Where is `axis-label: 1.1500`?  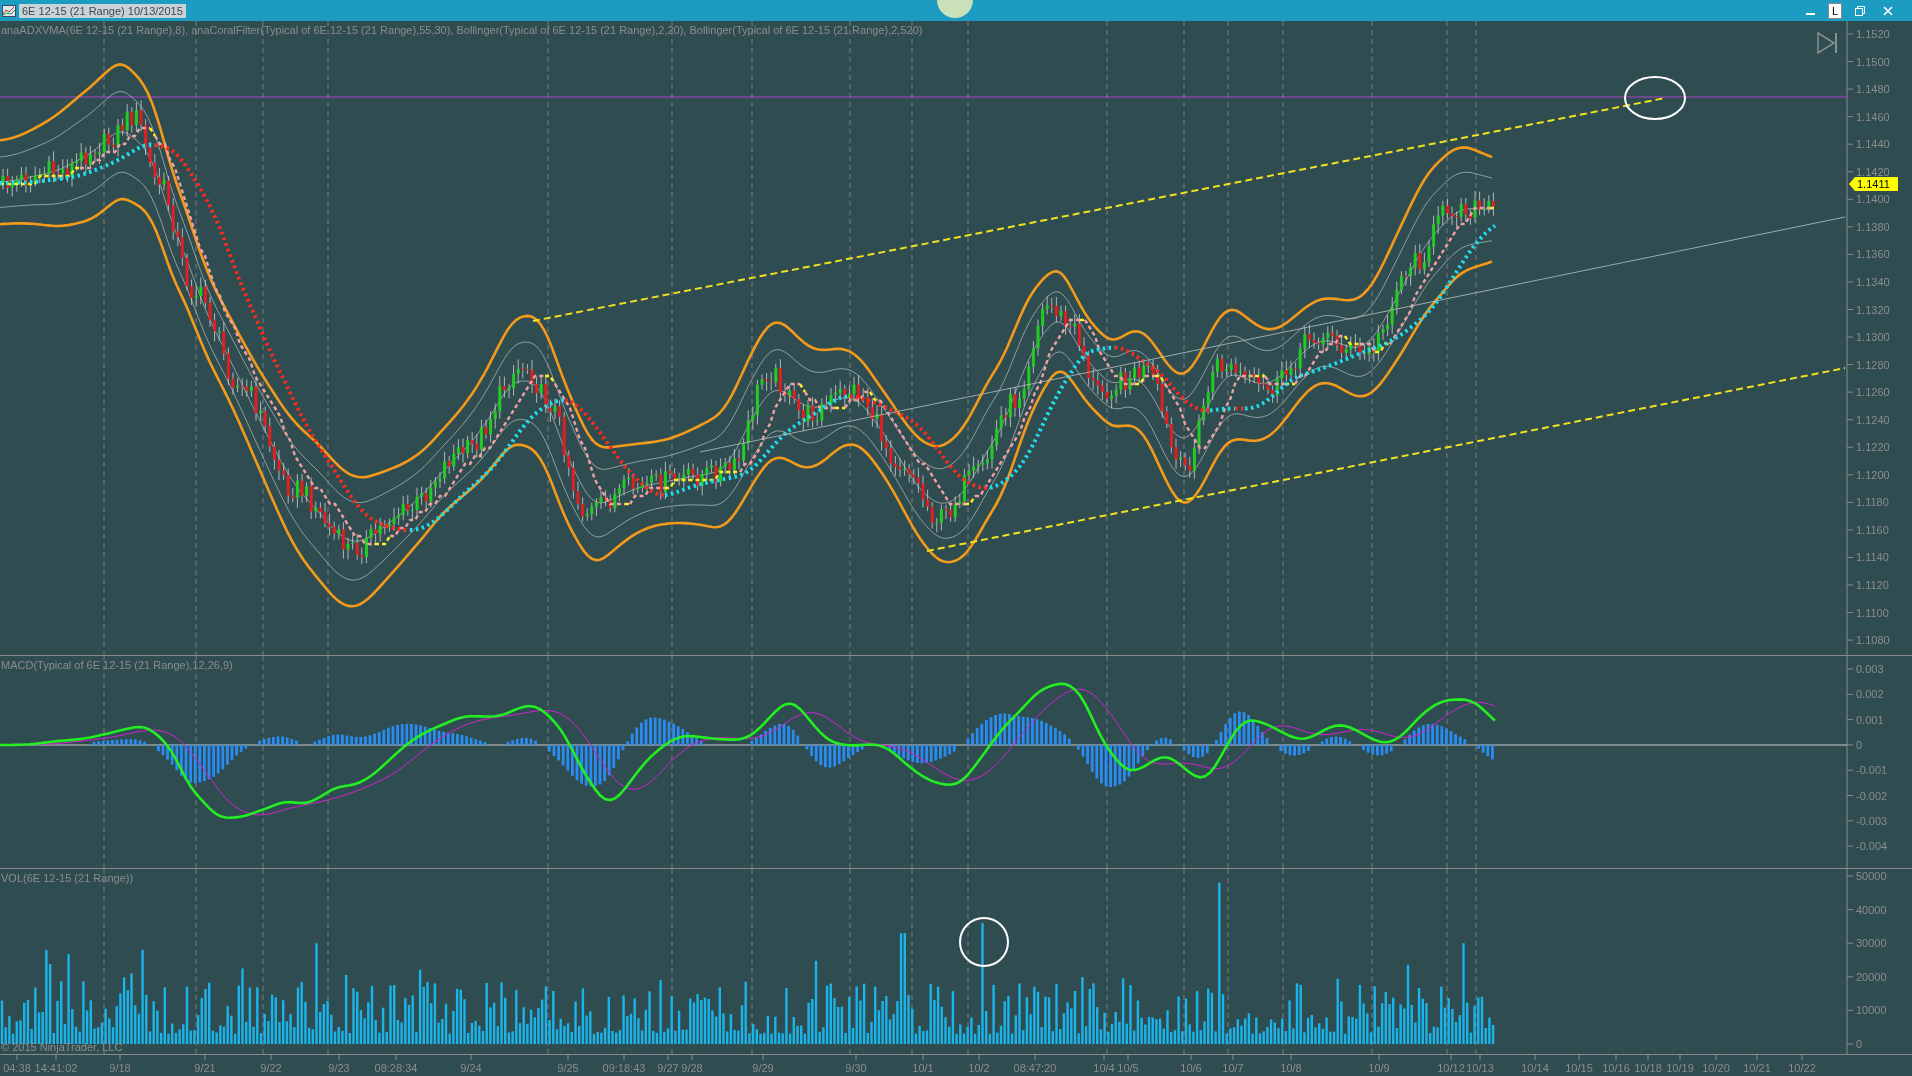
axis-label: 1.1500 is located at coordinates (1873, 61).